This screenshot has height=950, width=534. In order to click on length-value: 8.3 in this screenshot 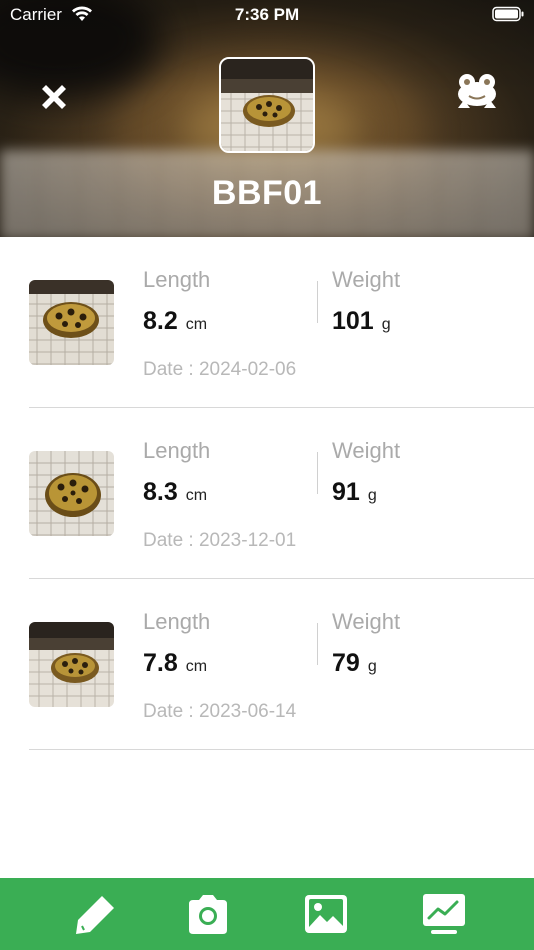, I will do `click(160, 492)`.